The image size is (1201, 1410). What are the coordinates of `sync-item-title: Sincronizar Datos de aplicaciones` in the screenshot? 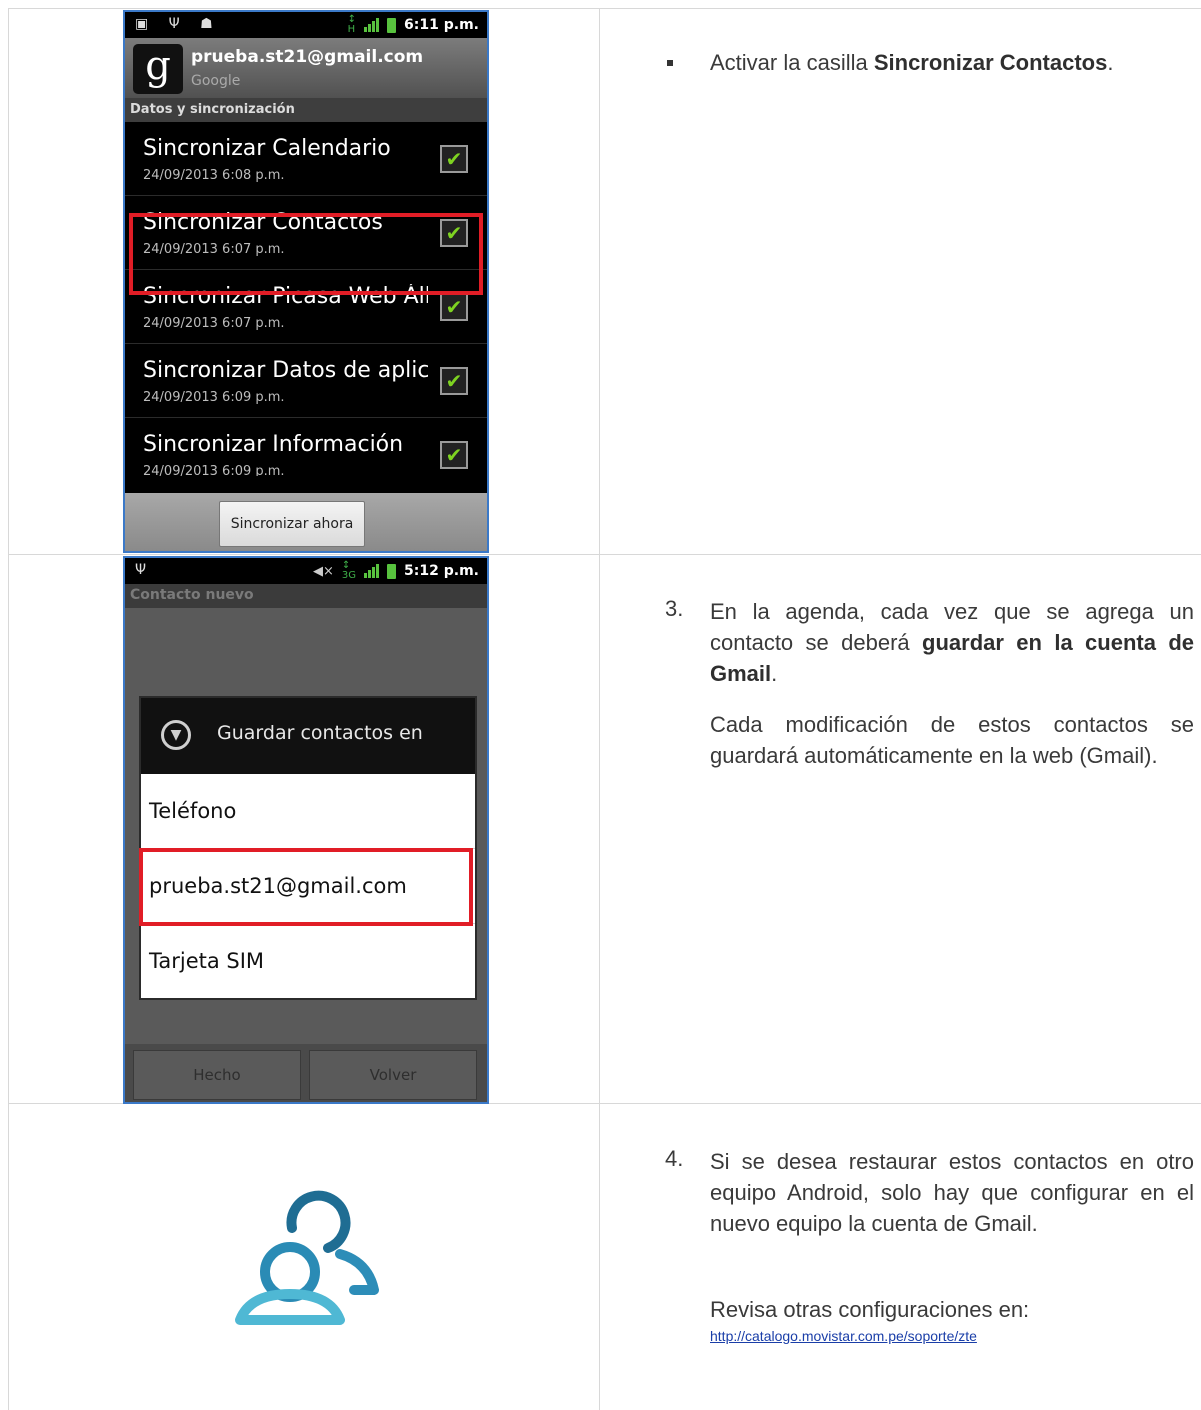 It's located at (285, 370).